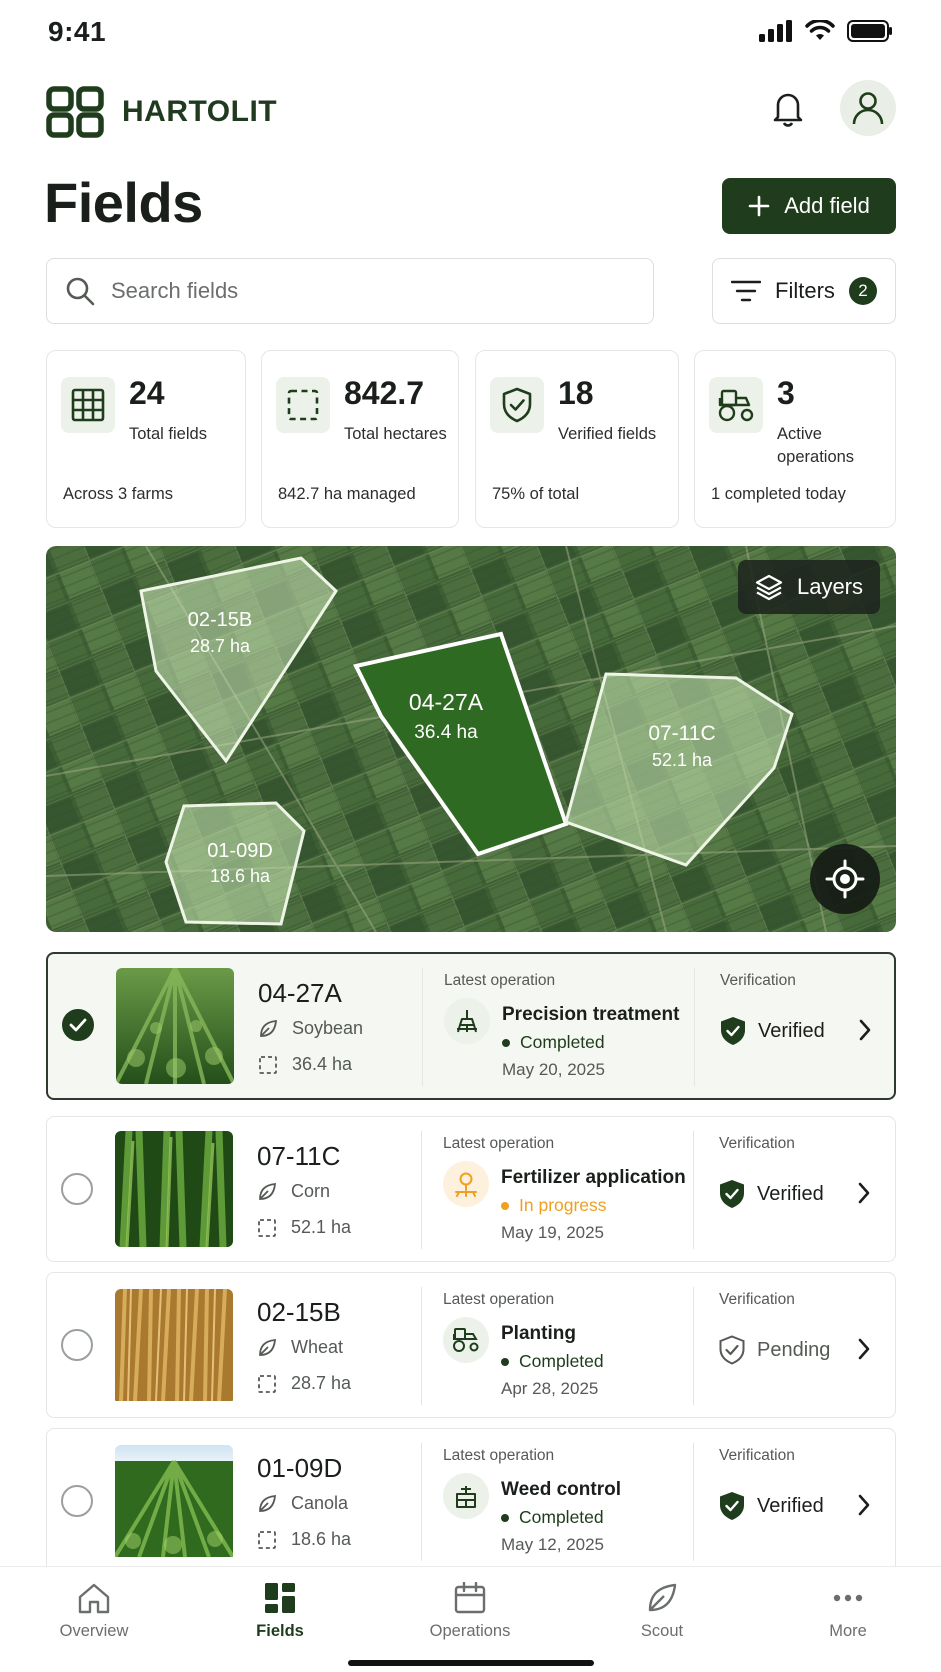 The width and height of the screenshot is (941, 1672). I want to click on tractor-icon, so click(736, 405).